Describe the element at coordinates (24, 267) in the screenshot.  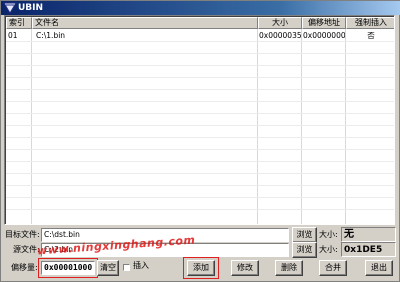
I see `offset-label: 偏移量:` at that location.